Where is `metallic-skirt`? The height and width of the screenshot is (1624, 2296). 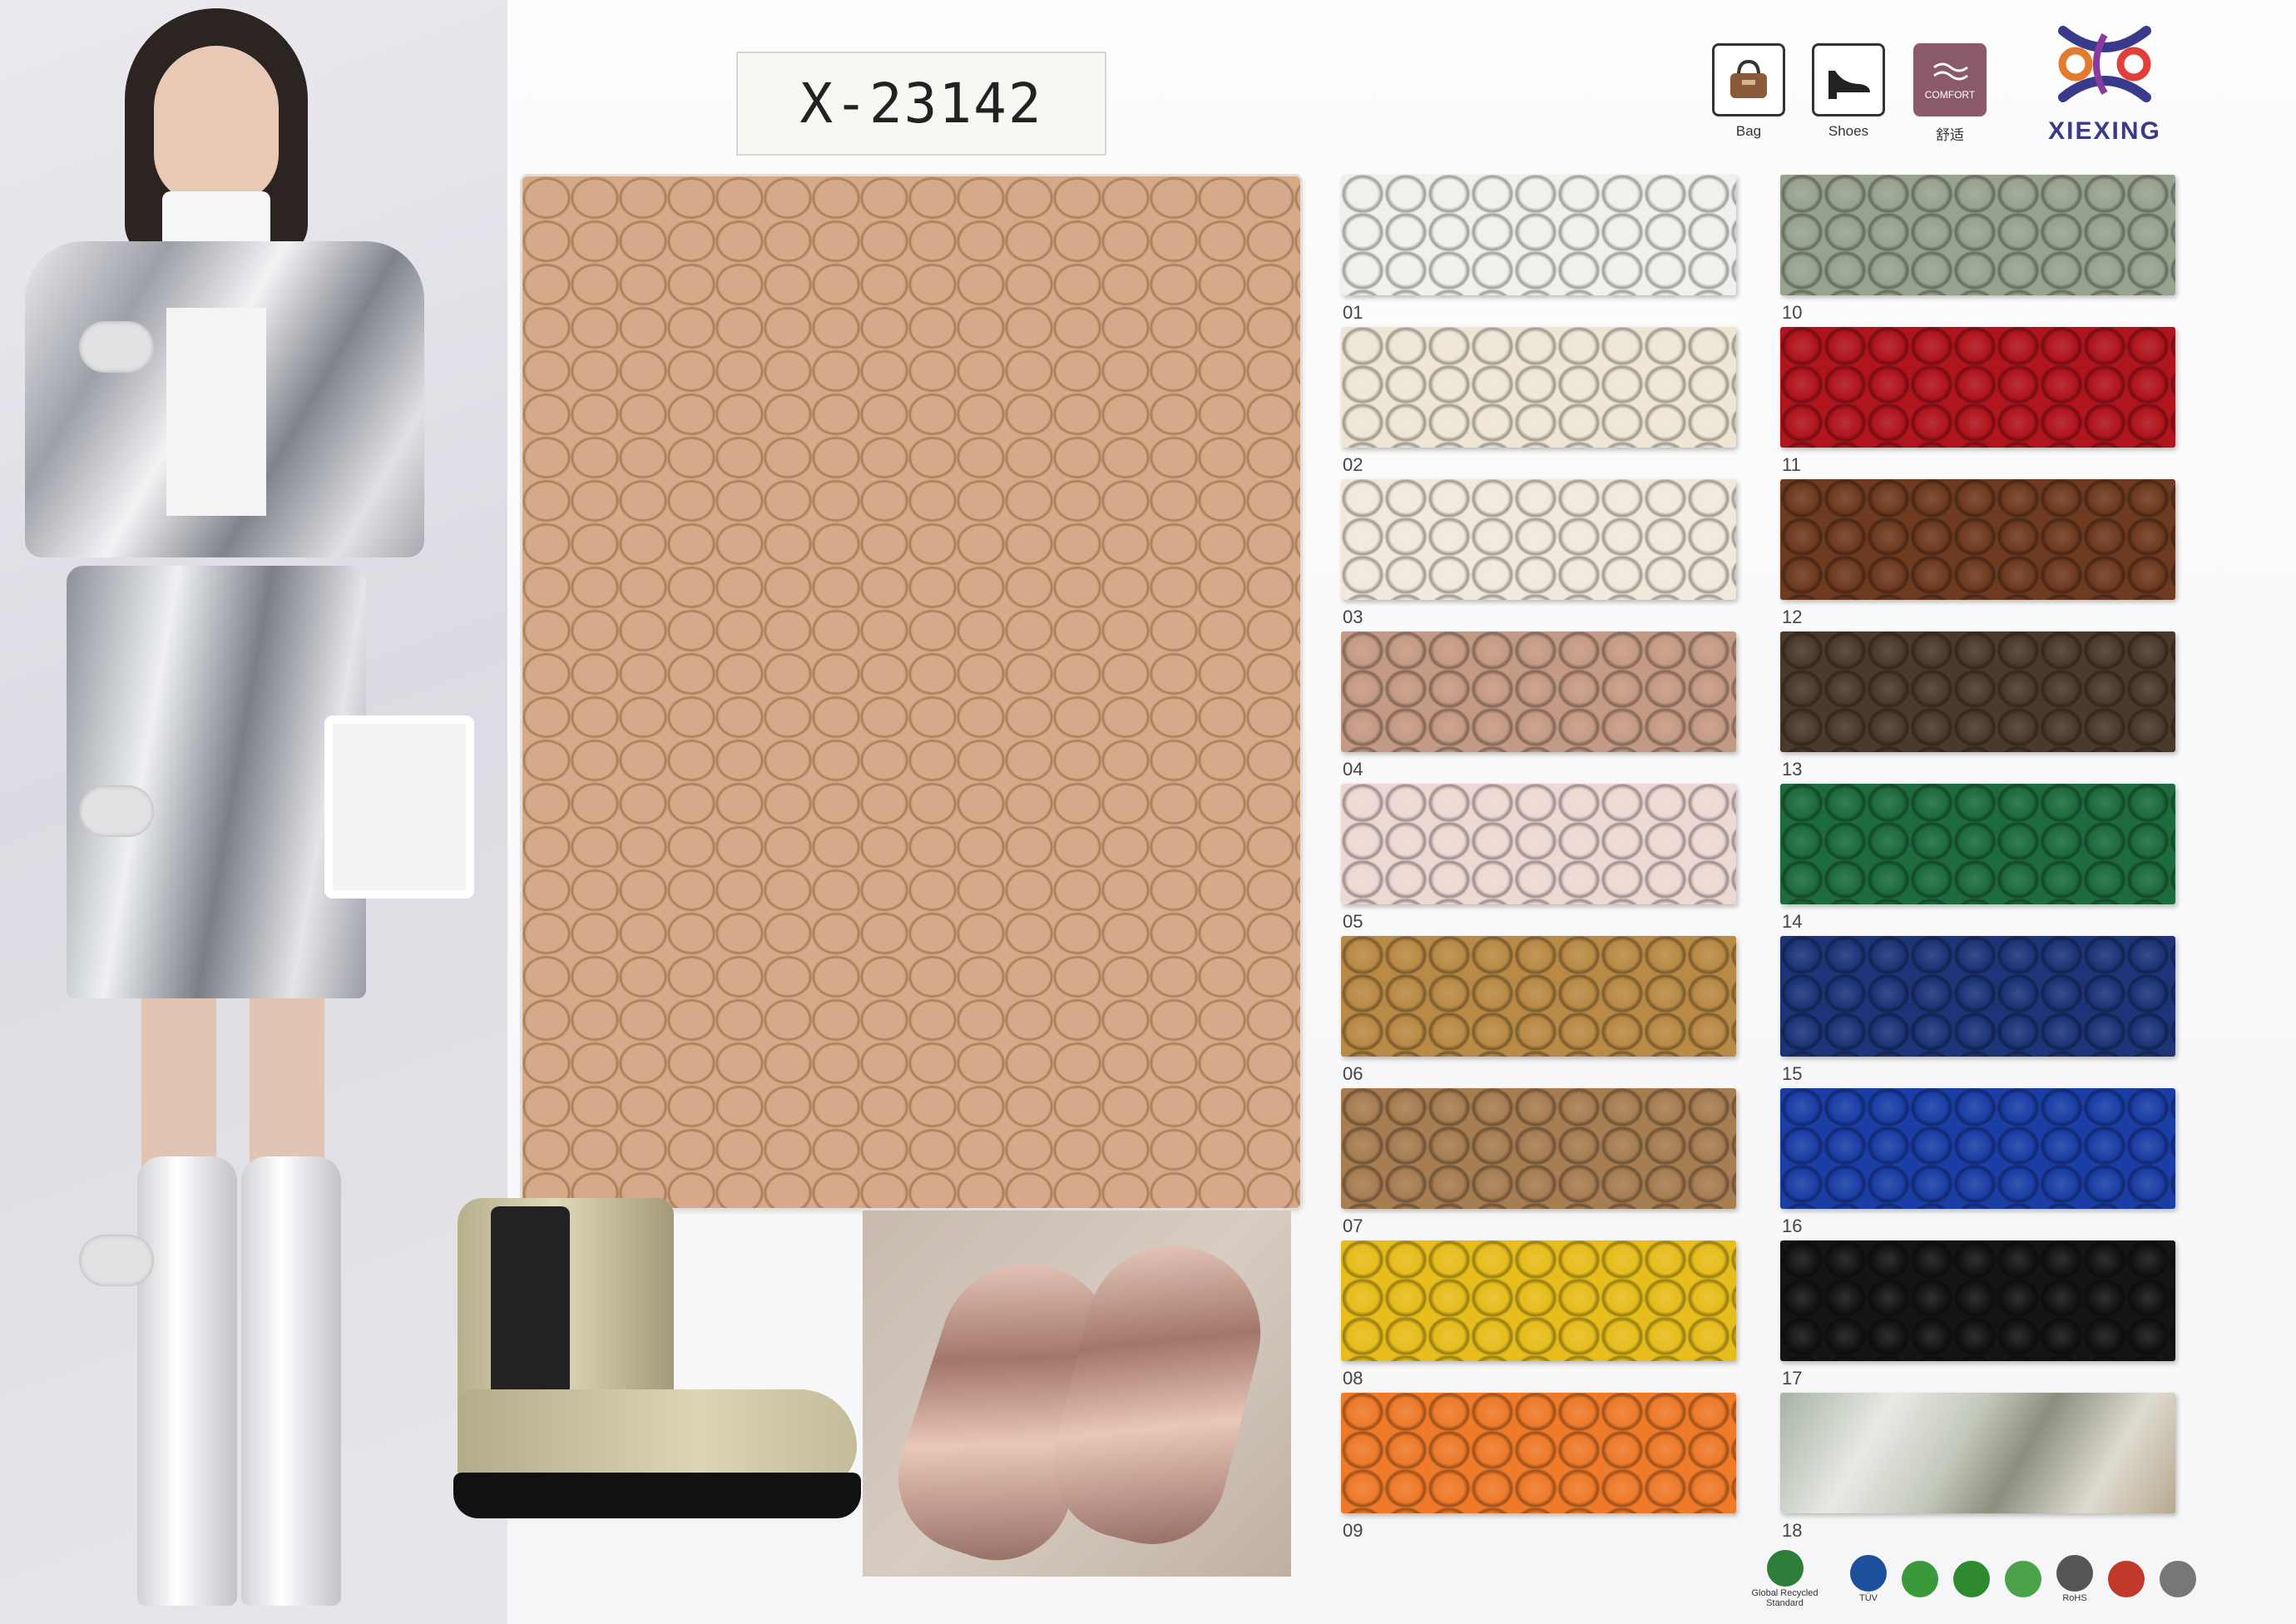 metallic-skirt is located at coordinates (216, 782).